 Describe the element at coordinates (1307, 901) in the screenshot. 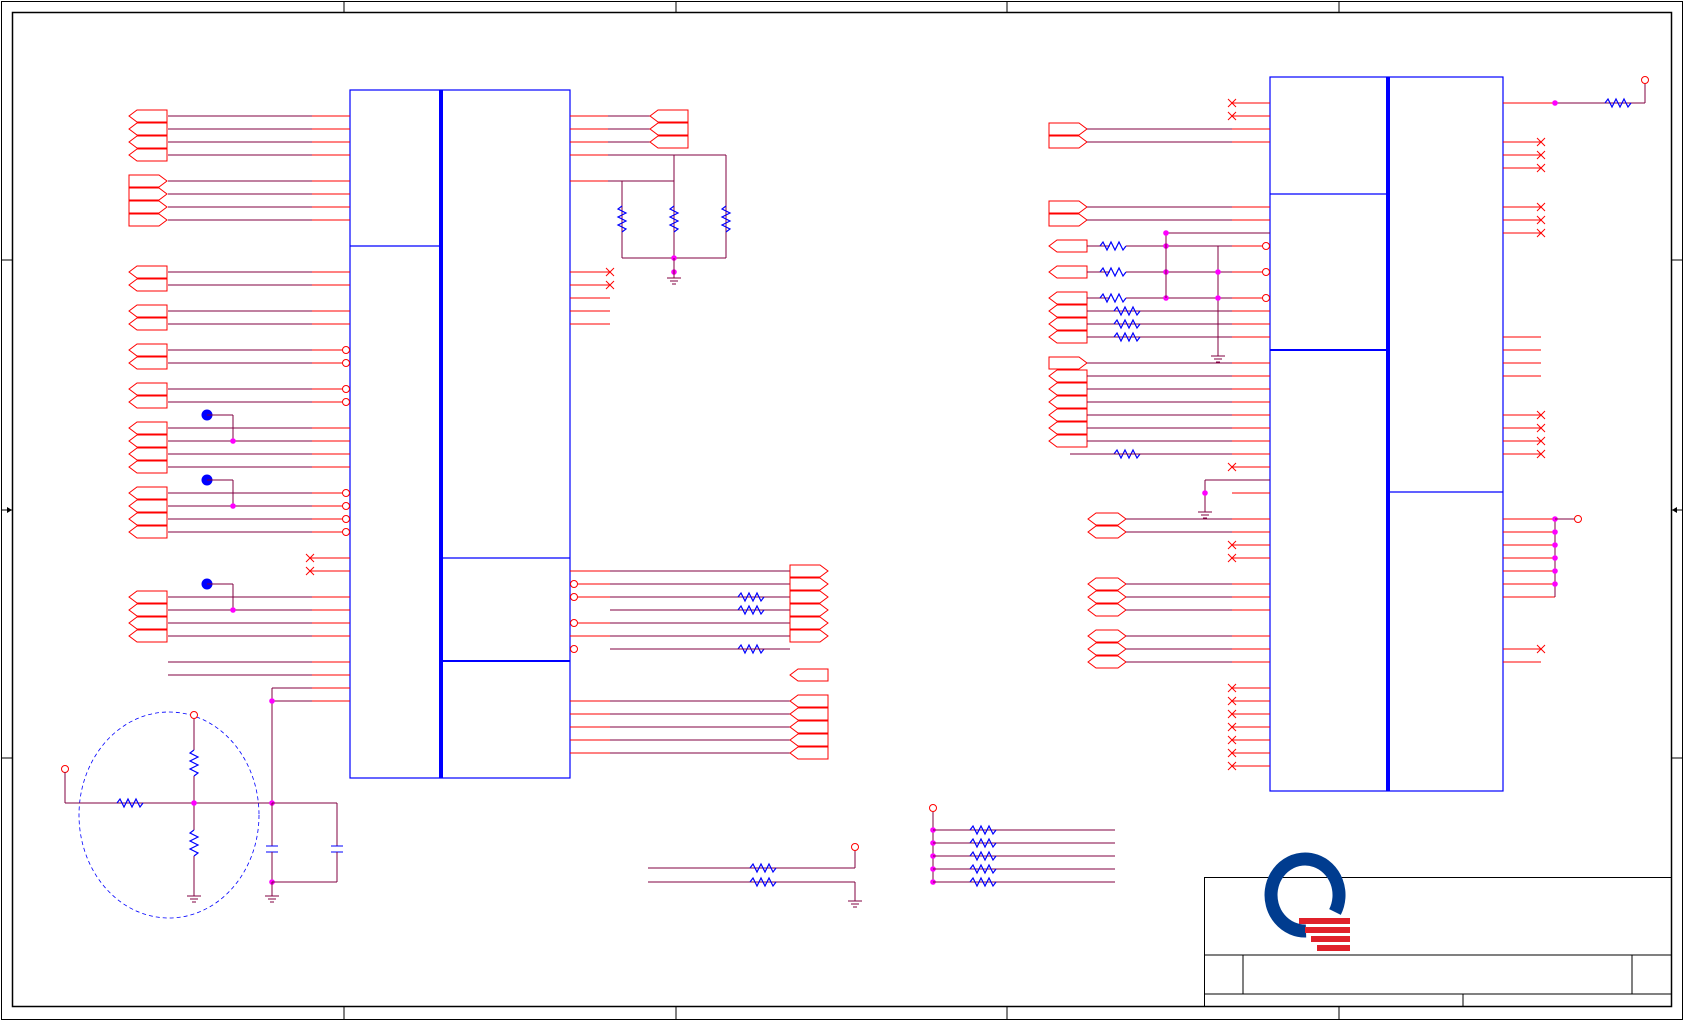

I see `quanta-logo-icon` at that location.